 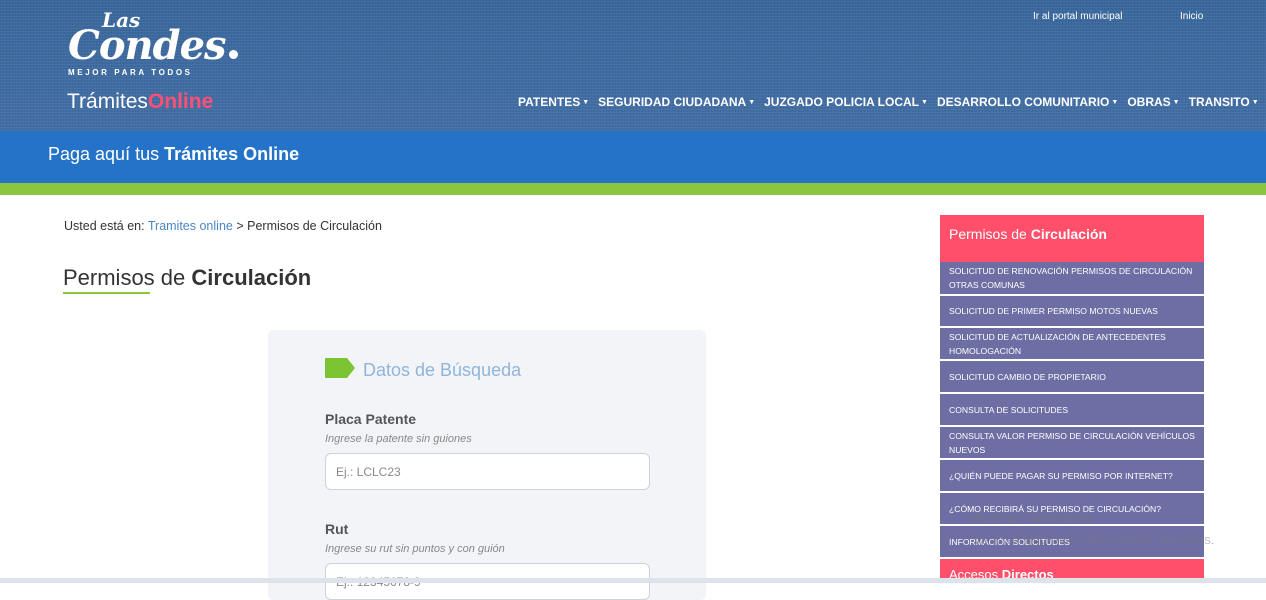 I want to click on windows-watermark-subtitle: Ve a Configuración para activar Windows., so click(x=1094, y=539).